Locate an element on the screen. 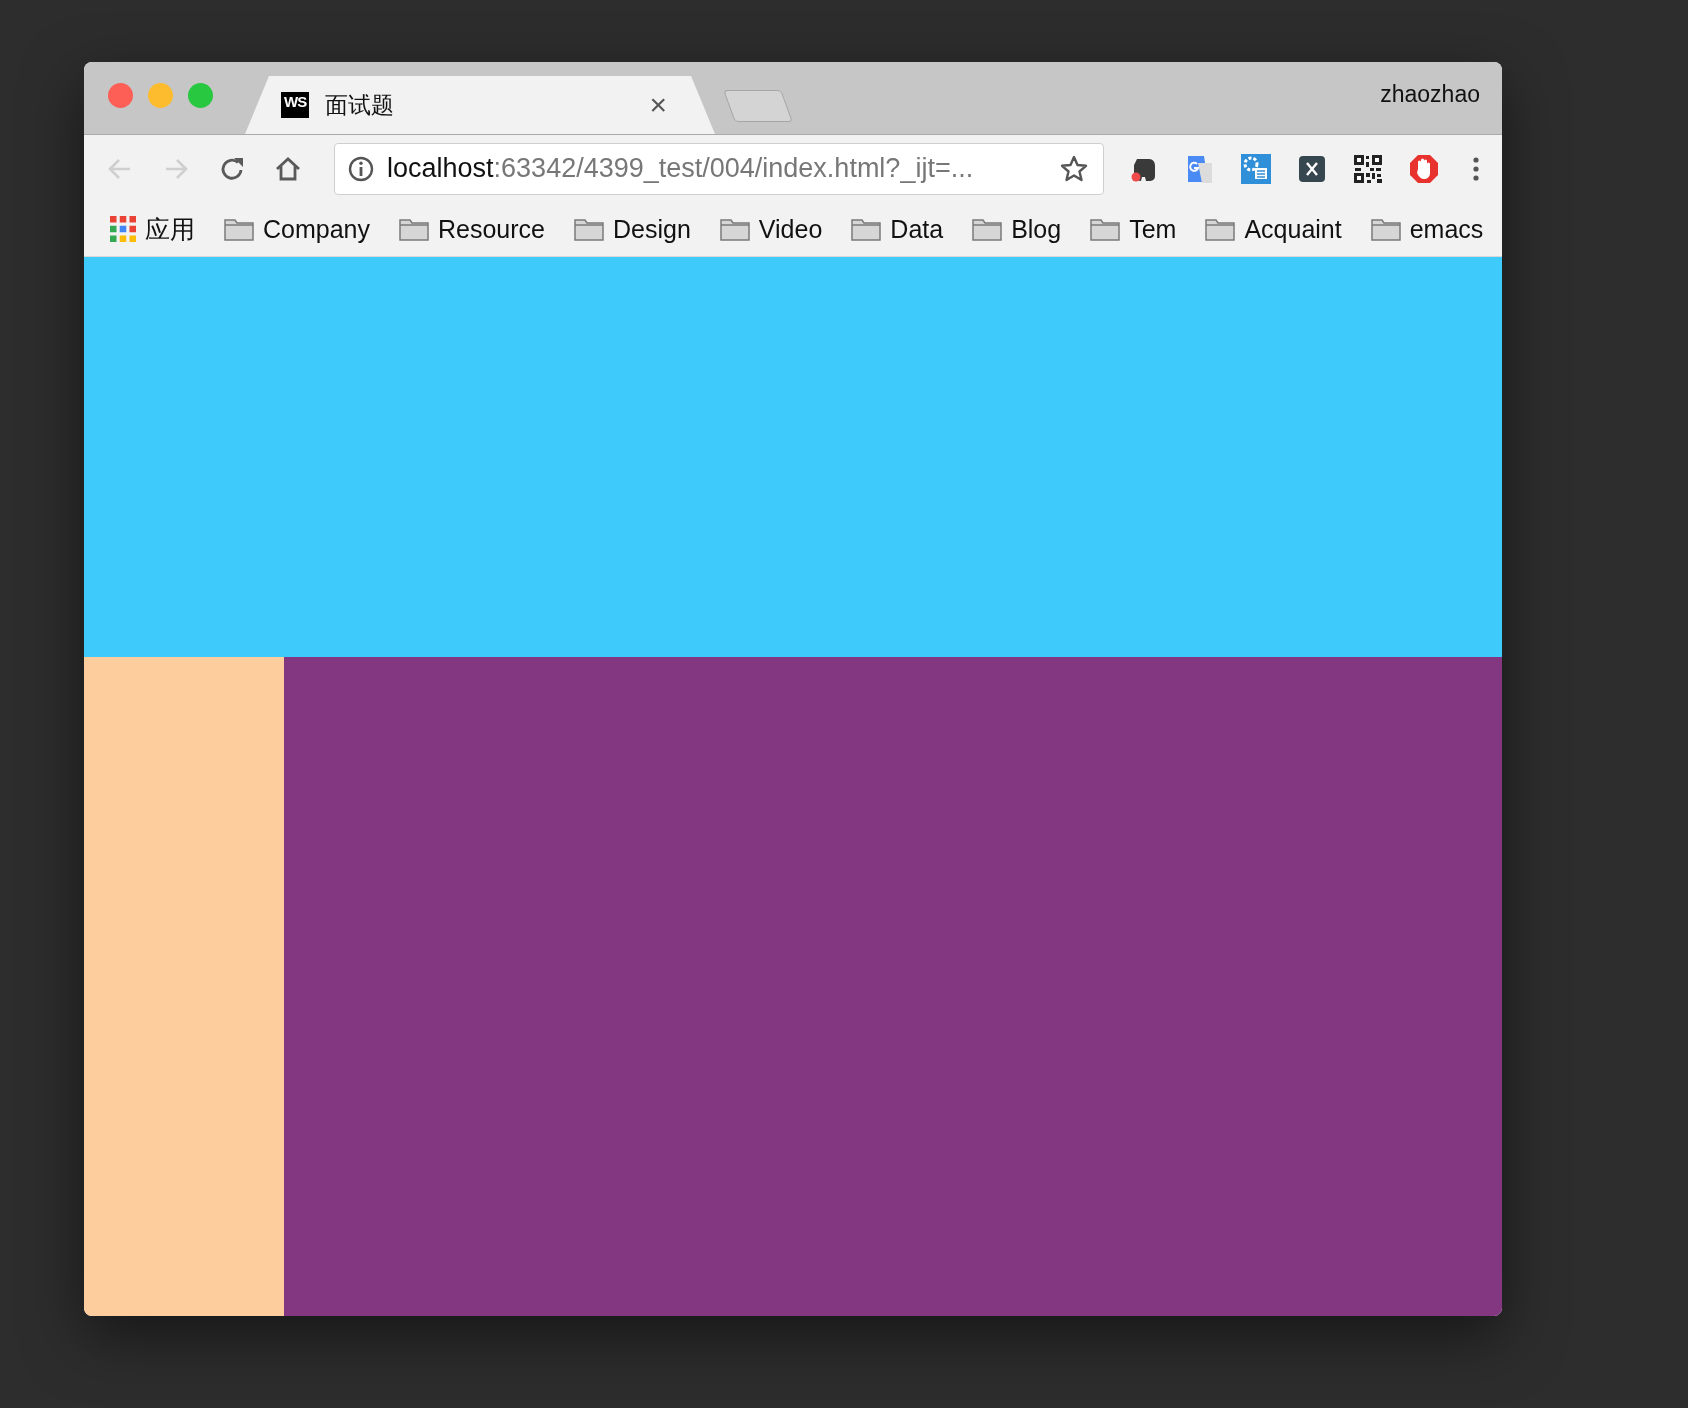  bookmark: emacs is located at coordinates (1427, 229).